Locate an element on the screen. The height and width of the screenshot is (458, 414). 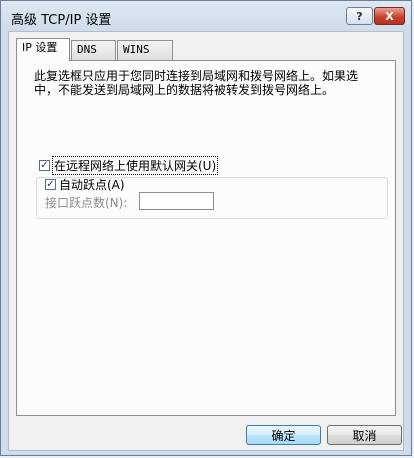
default-gateway-checkbox: ✓ is located at coordinates (44, 165).